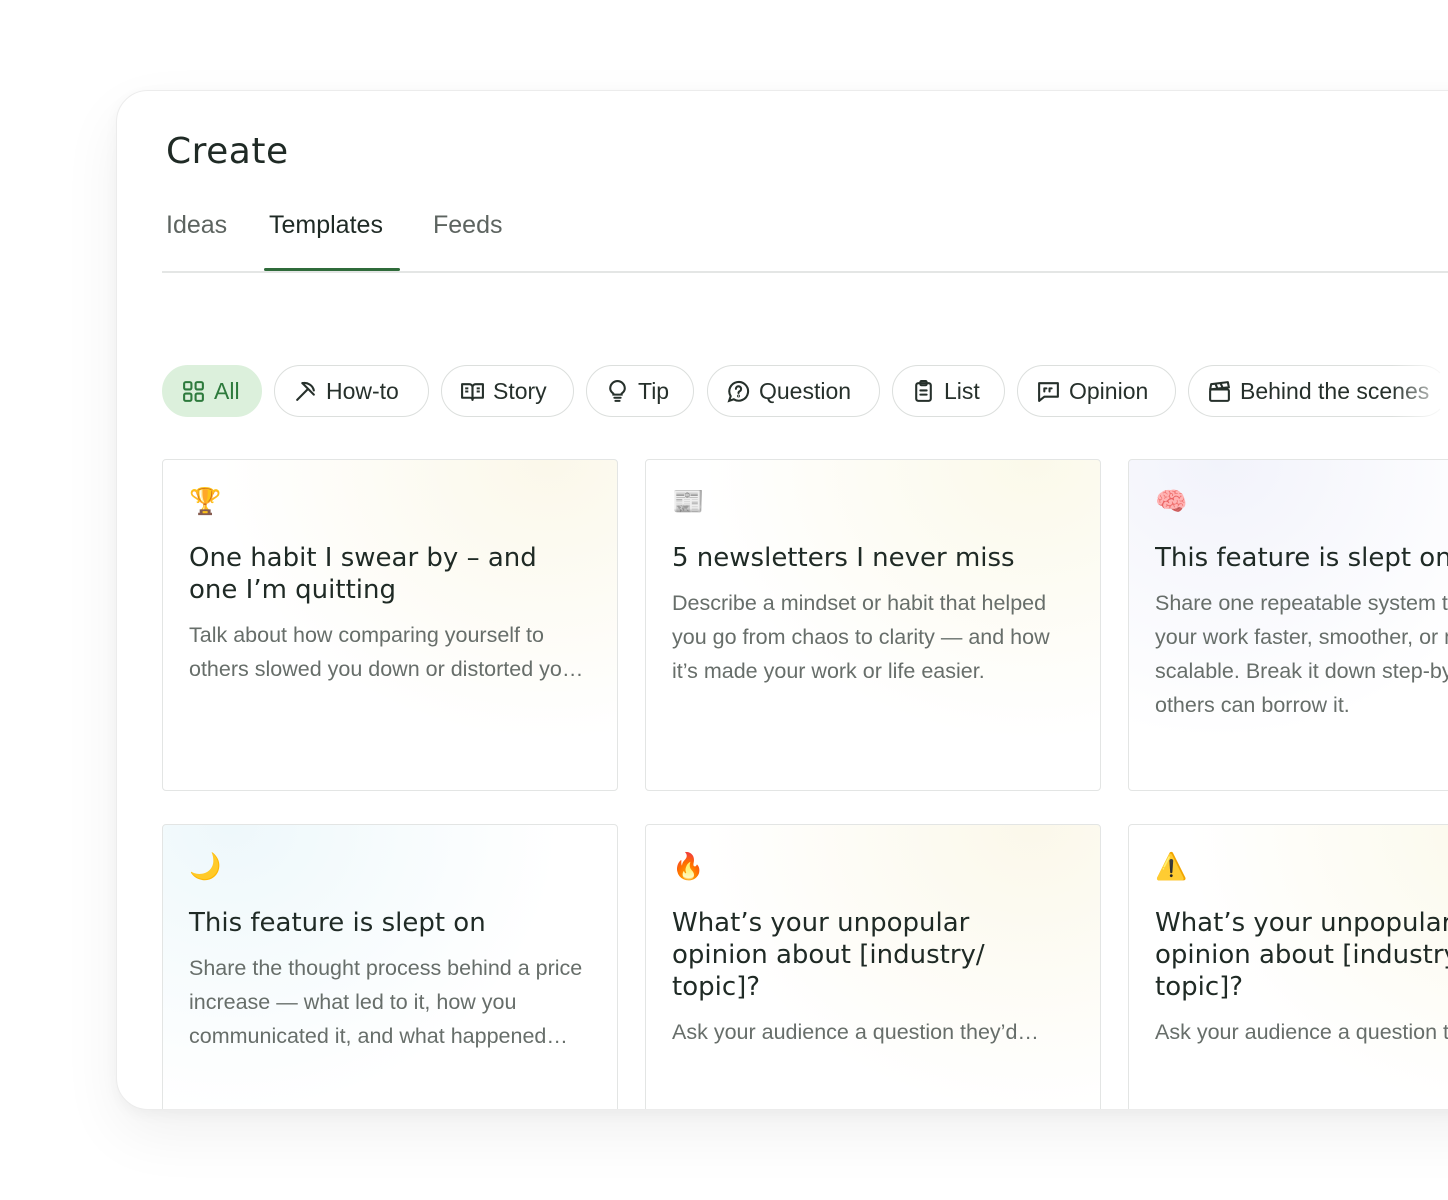 This screenshot has height=1200, width=1448. What do you see at coordinates (843, 558) in the screenshot?
I see `template-card-title: 5 newsletters I never miss` at bounding box center [843, 558].